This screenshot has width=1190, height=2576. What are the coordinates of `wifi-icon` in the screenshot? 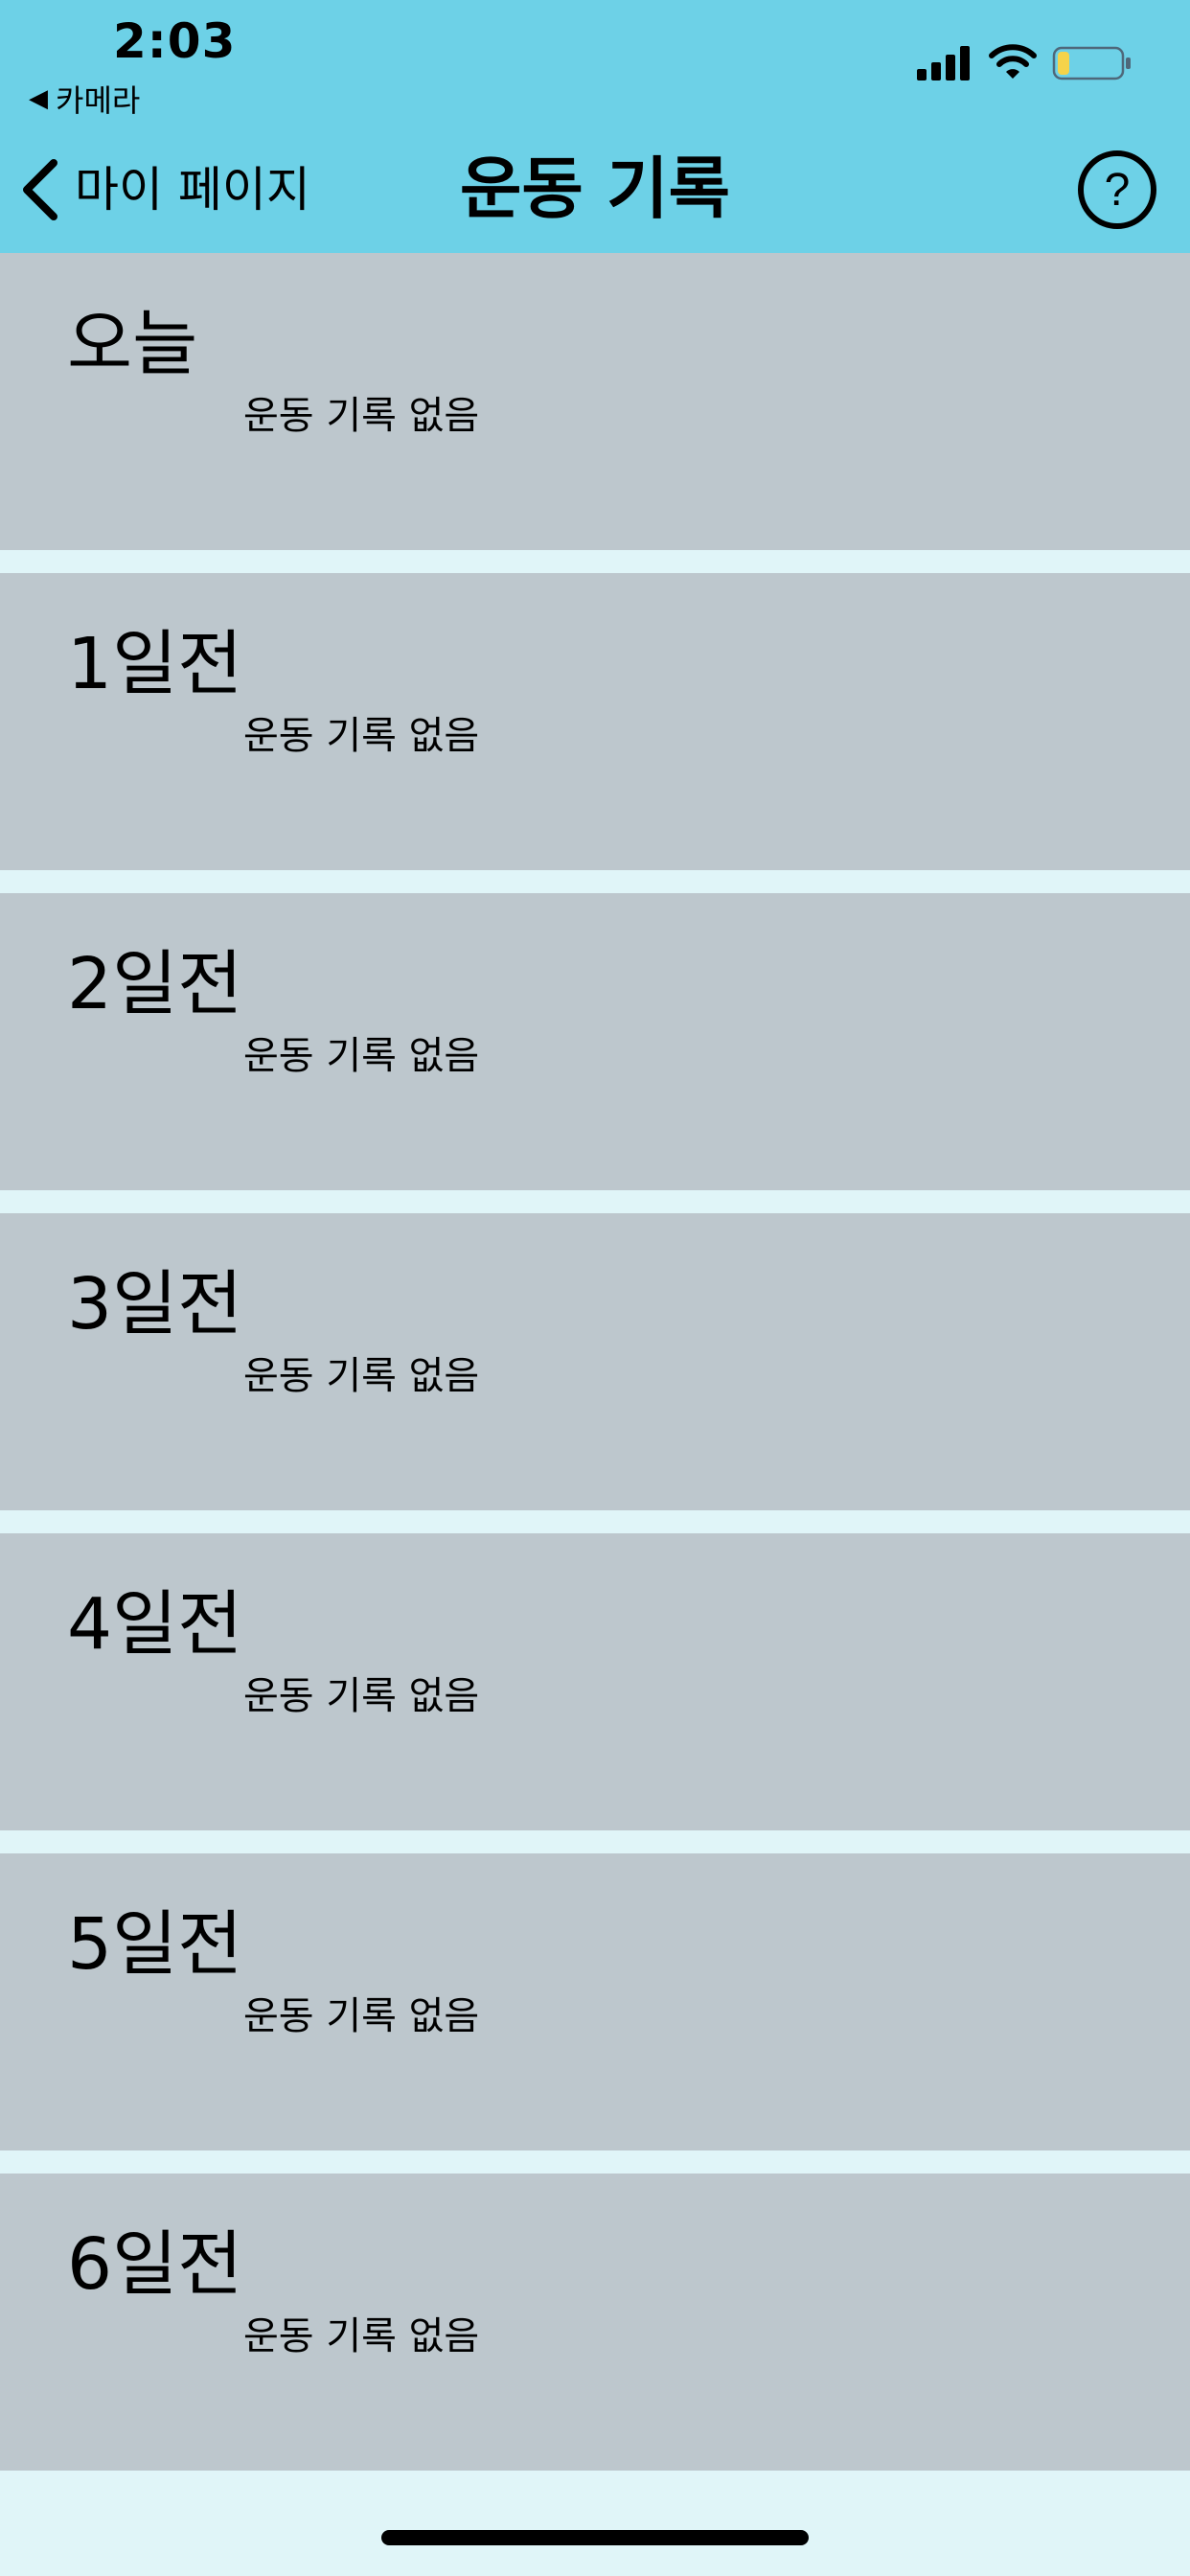 It's located at (1013, 62).